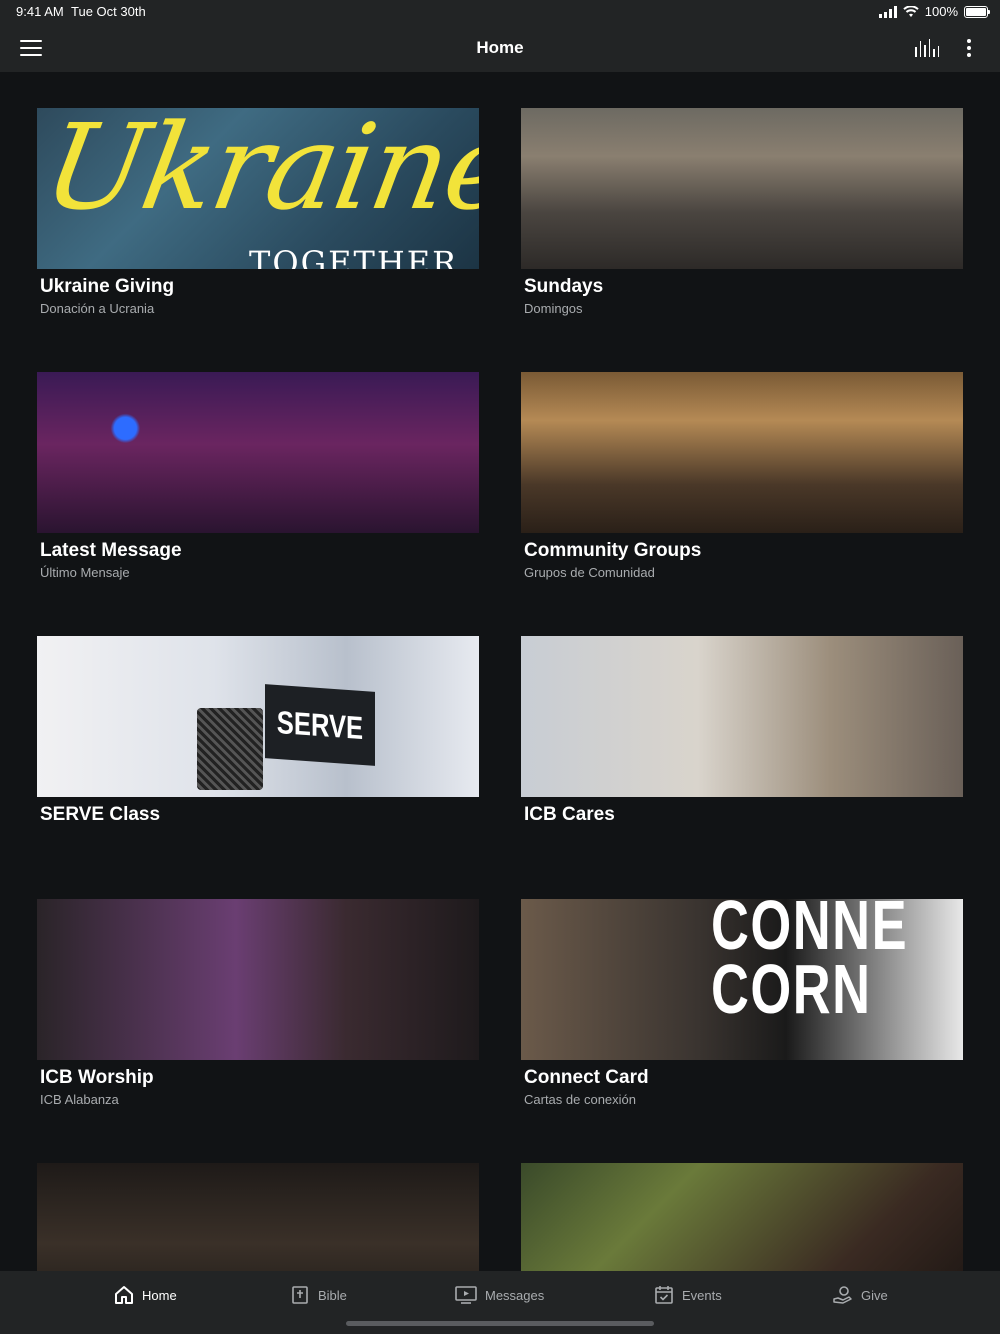 Image resolution: width=1000 pixels, height=1334 pixels. What do you see at coordinates (874, 1295) in the screenshot?
I see `tab-label: Give` at bounding box center [874, 1295].